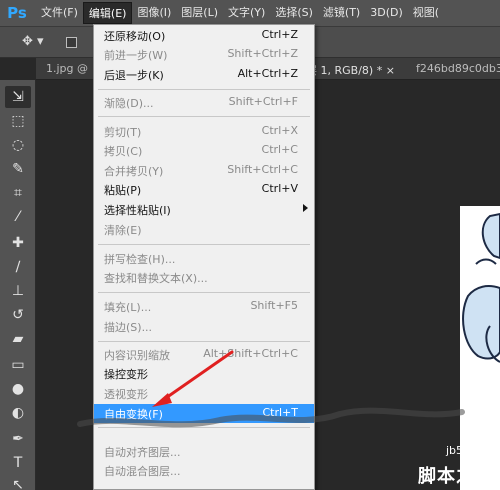  What do you see at coordinates (204, 54) in the screenshot?
I see `menu-item-step-forward: 前进一步(W) Shift+Ctrl+Z` at bounding box center [204, 54].